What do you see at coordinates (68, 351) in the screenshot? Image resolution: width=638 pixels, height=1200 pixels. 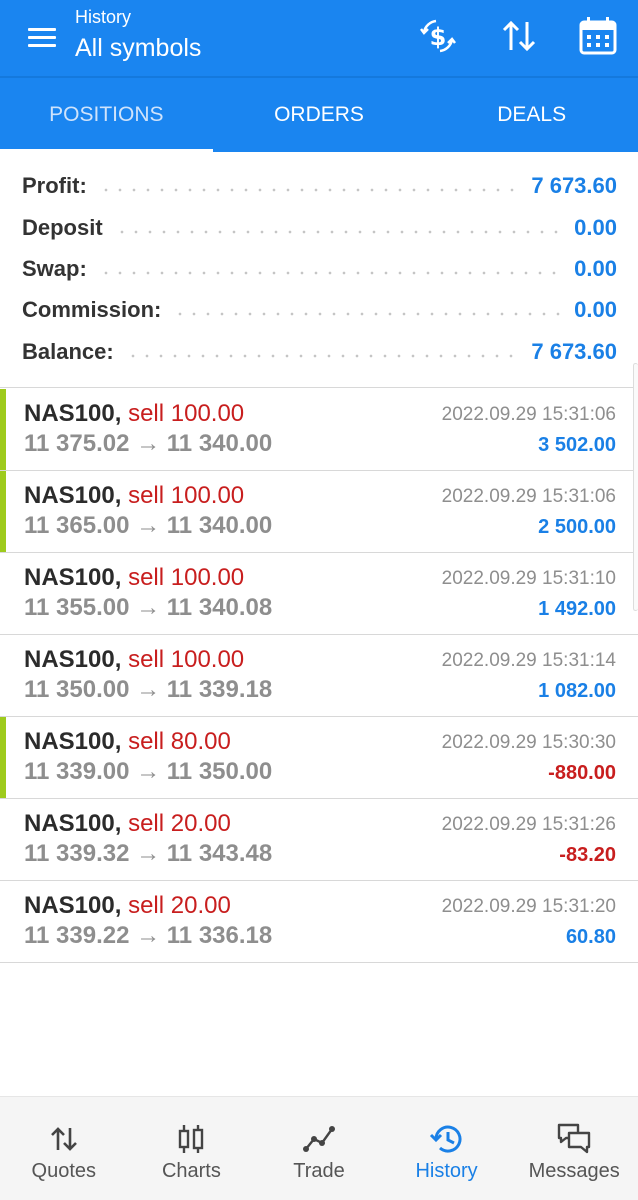 I see `balance-label: Balance:` at bounding box center [68, 351].